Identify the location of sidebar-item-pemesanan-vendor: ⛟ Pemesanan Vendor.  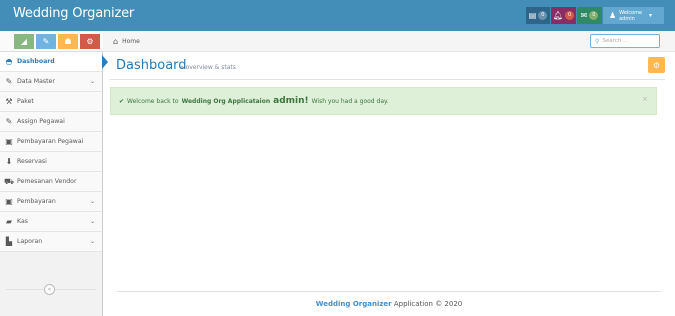
(51, 182).